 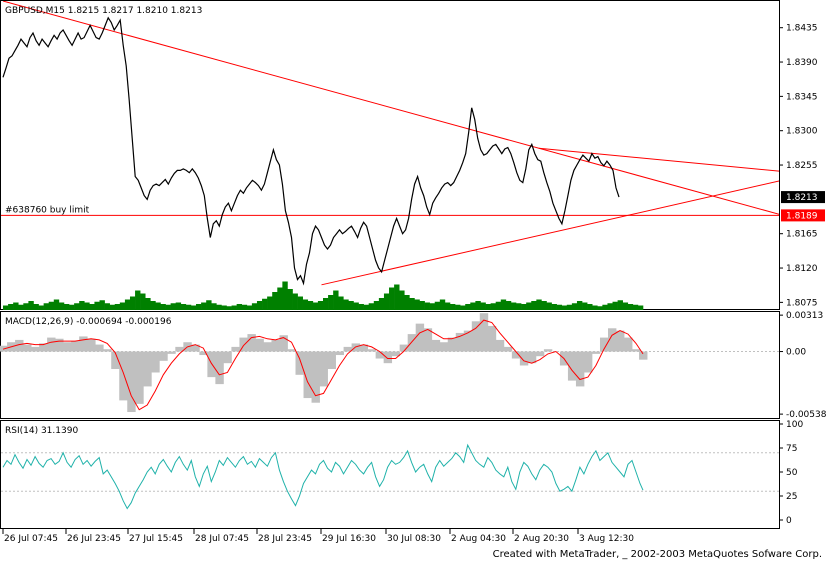 I want to click on price-y-tick-label: 1.8435, so click(x=802, y=29).